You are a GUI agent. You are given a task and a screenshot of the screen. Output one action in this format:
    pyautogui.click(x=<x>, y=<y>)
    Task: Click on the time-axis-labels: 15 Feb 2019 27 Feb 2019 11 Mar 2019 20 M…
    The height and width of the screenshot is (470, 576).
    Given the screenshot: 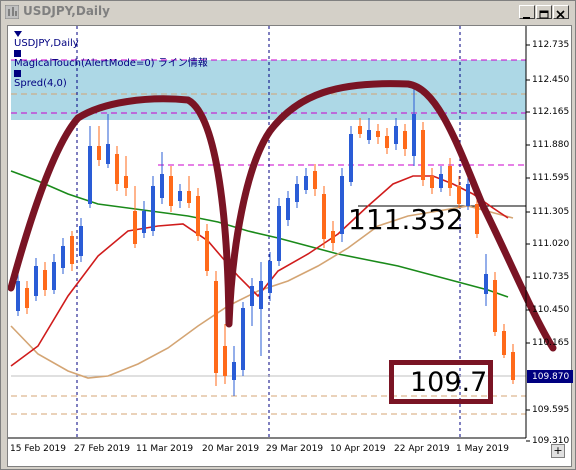 What is the action you would take?
    pyautogui.click(x=267, y=451)
    